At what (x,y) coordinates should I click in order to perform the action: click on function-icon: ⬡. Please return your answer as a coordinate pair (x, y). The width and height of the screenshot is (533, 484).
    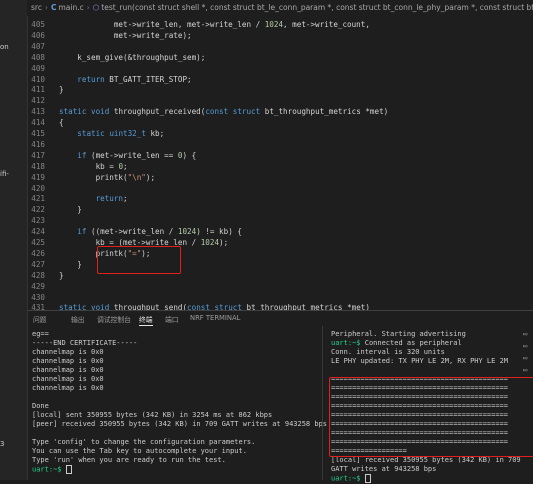
    Looking at the image, I should click on (96, 7).